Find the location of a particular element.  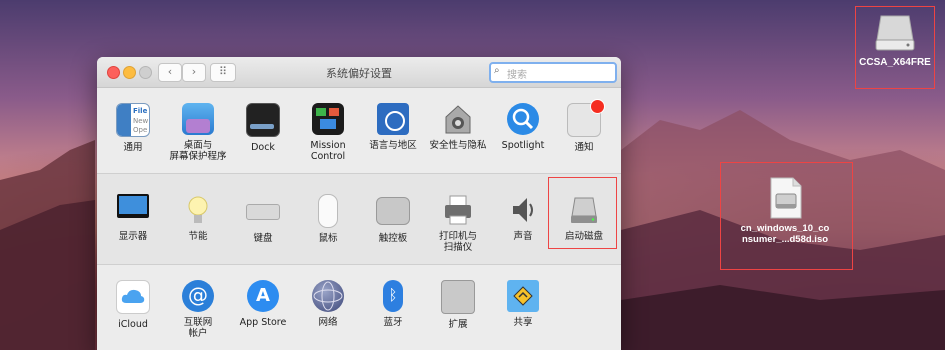

pane-mission-control: Mission Control is located at coordinates (328, 132).